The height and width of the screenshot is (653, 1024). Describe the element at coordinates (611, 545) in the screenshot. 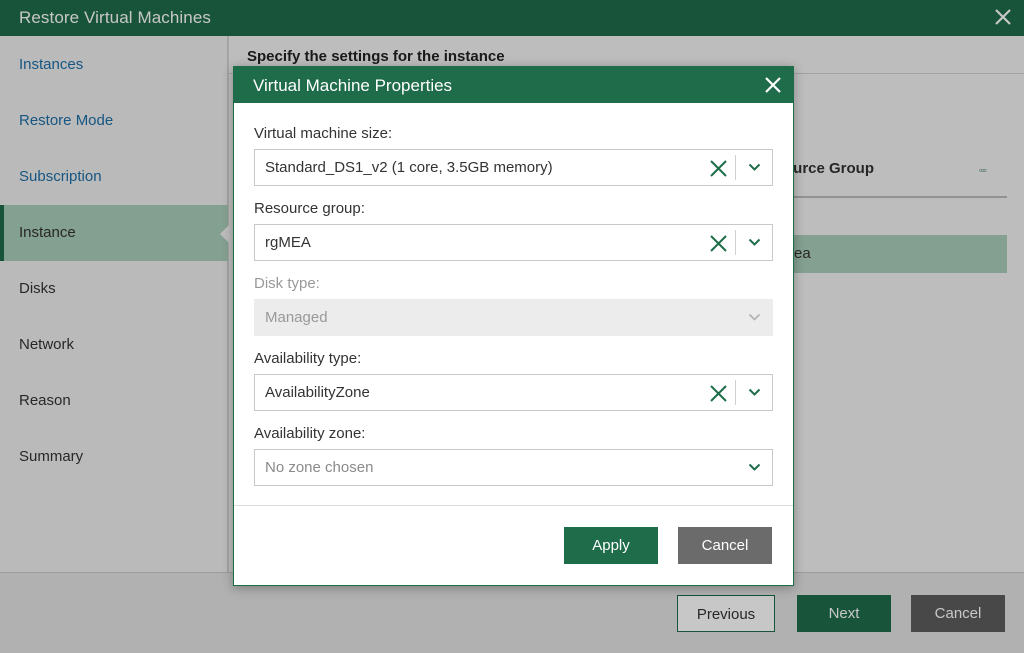

I see `apply-button: Apply` at that location.